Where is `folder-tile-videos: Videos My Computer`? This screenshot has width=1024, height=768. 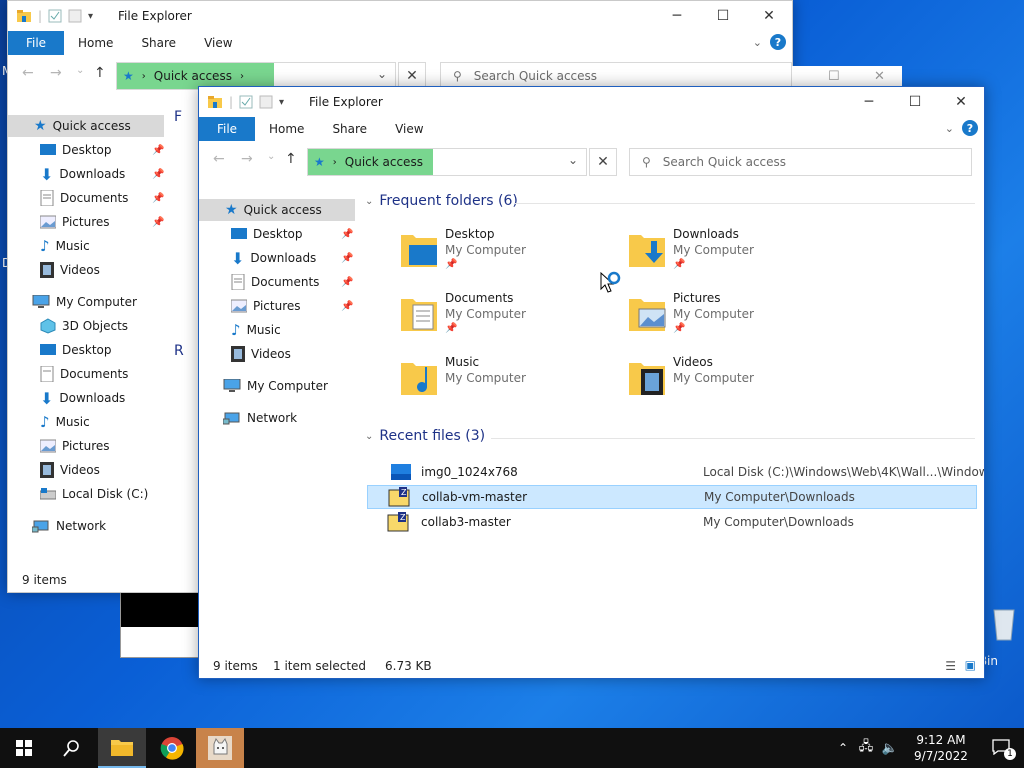
folder-tile-videos: Videos My Computer is located at coordinates (737, 383).